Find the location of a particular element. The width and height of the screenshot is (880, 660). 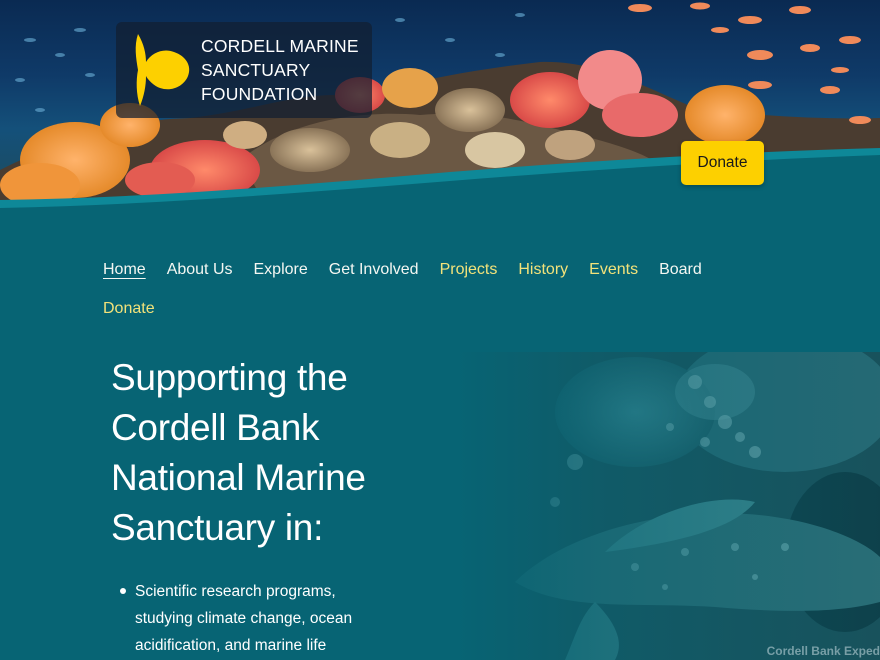

list-item-line: studying climate change, ocean is located at coordinates (244, 618).